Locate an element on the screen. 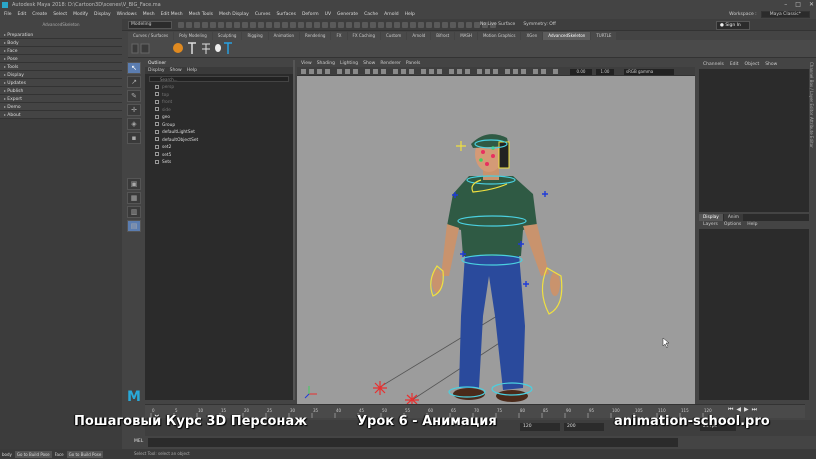 Image resolution: width=816 pixels, height=459 pixels. layout-outliner-icon: ▤ is located at coordinates (134, 226).